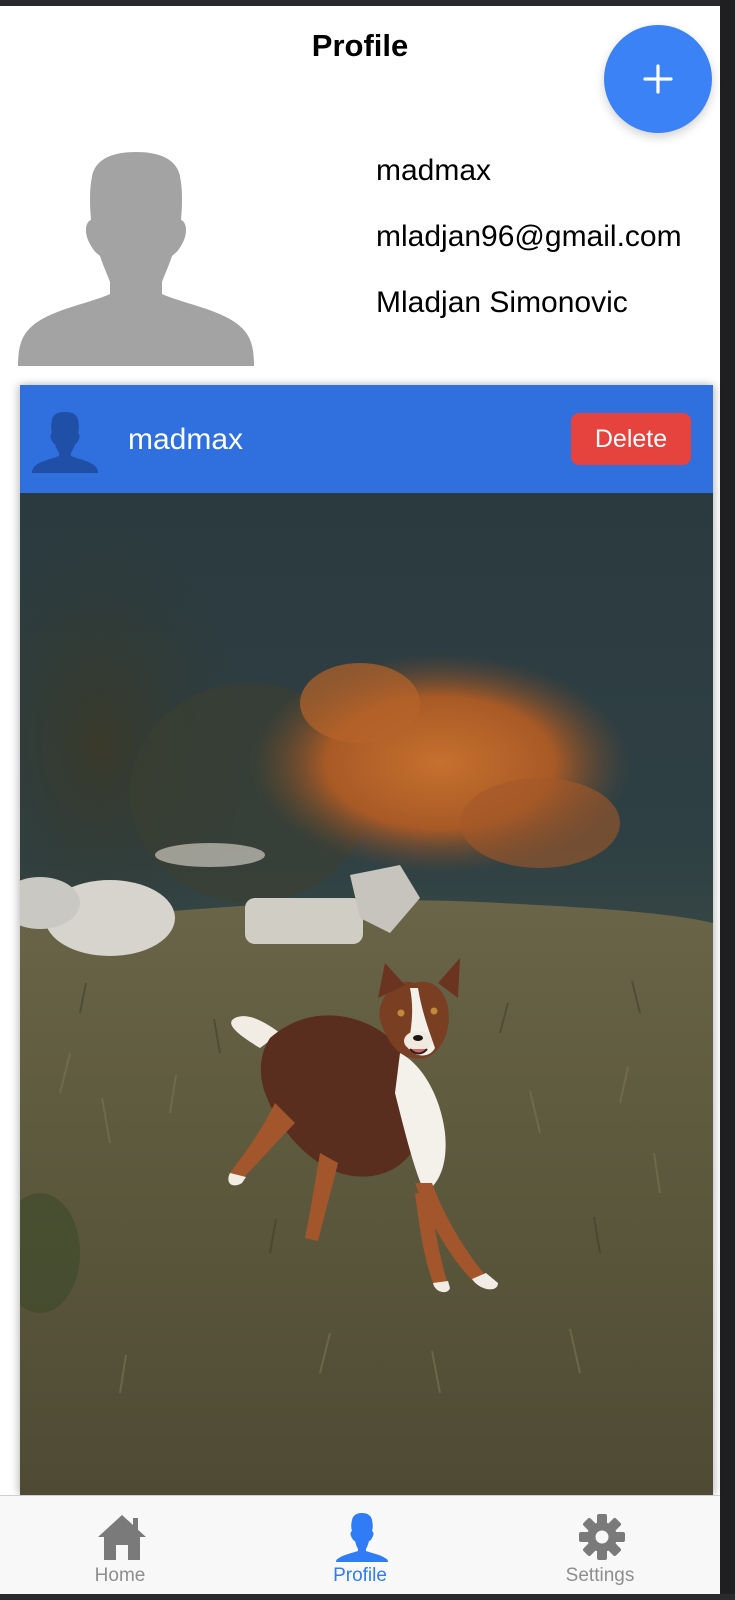 The width and height of the screenshot is (735, 1600). Describe the element at coordinates (367, 3) in the screenshot. I see `top-frame` at that location.